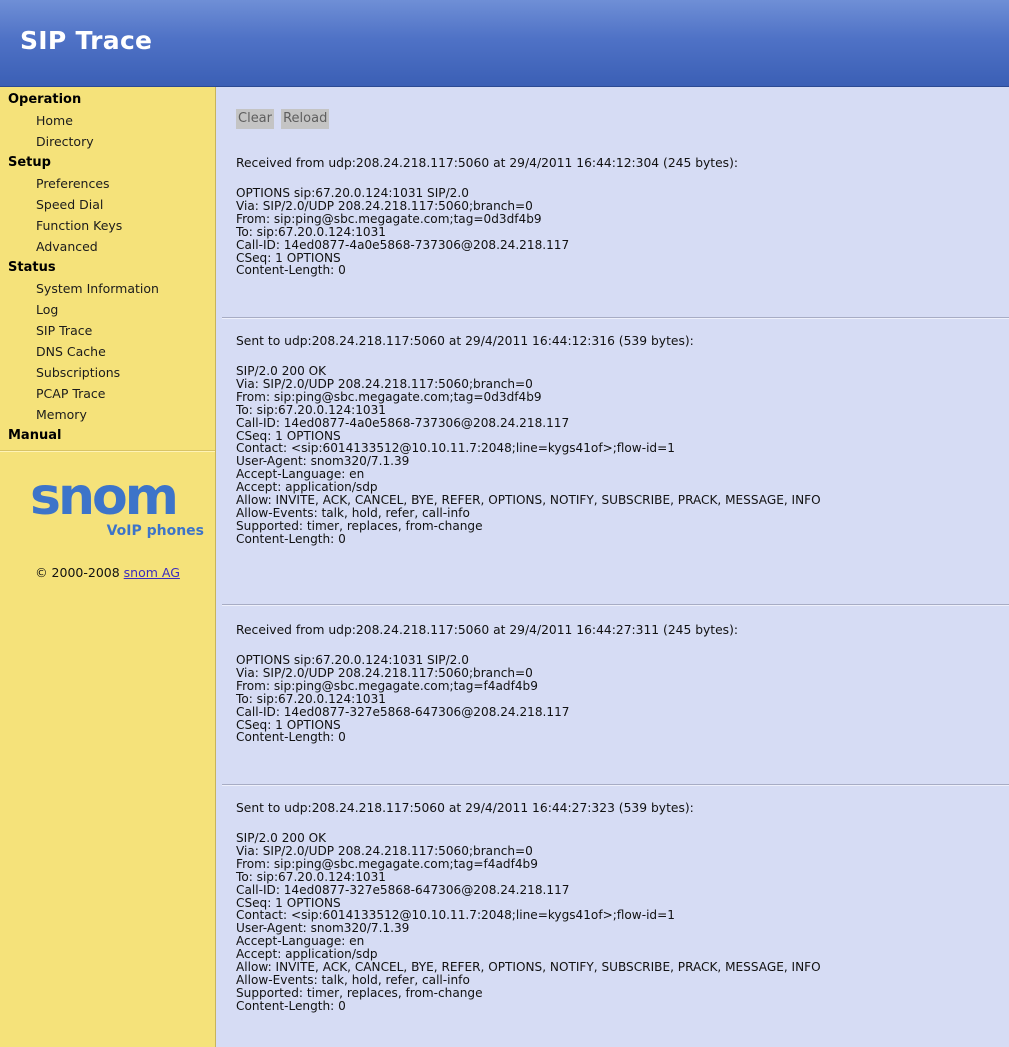 Image resolution: width=1009 pixels, height=1047 pixels. What do you see at coordinates (107, 435) in the screenshot?
I see `nav-section-manual: Manual` at bounding box center [107, 435].